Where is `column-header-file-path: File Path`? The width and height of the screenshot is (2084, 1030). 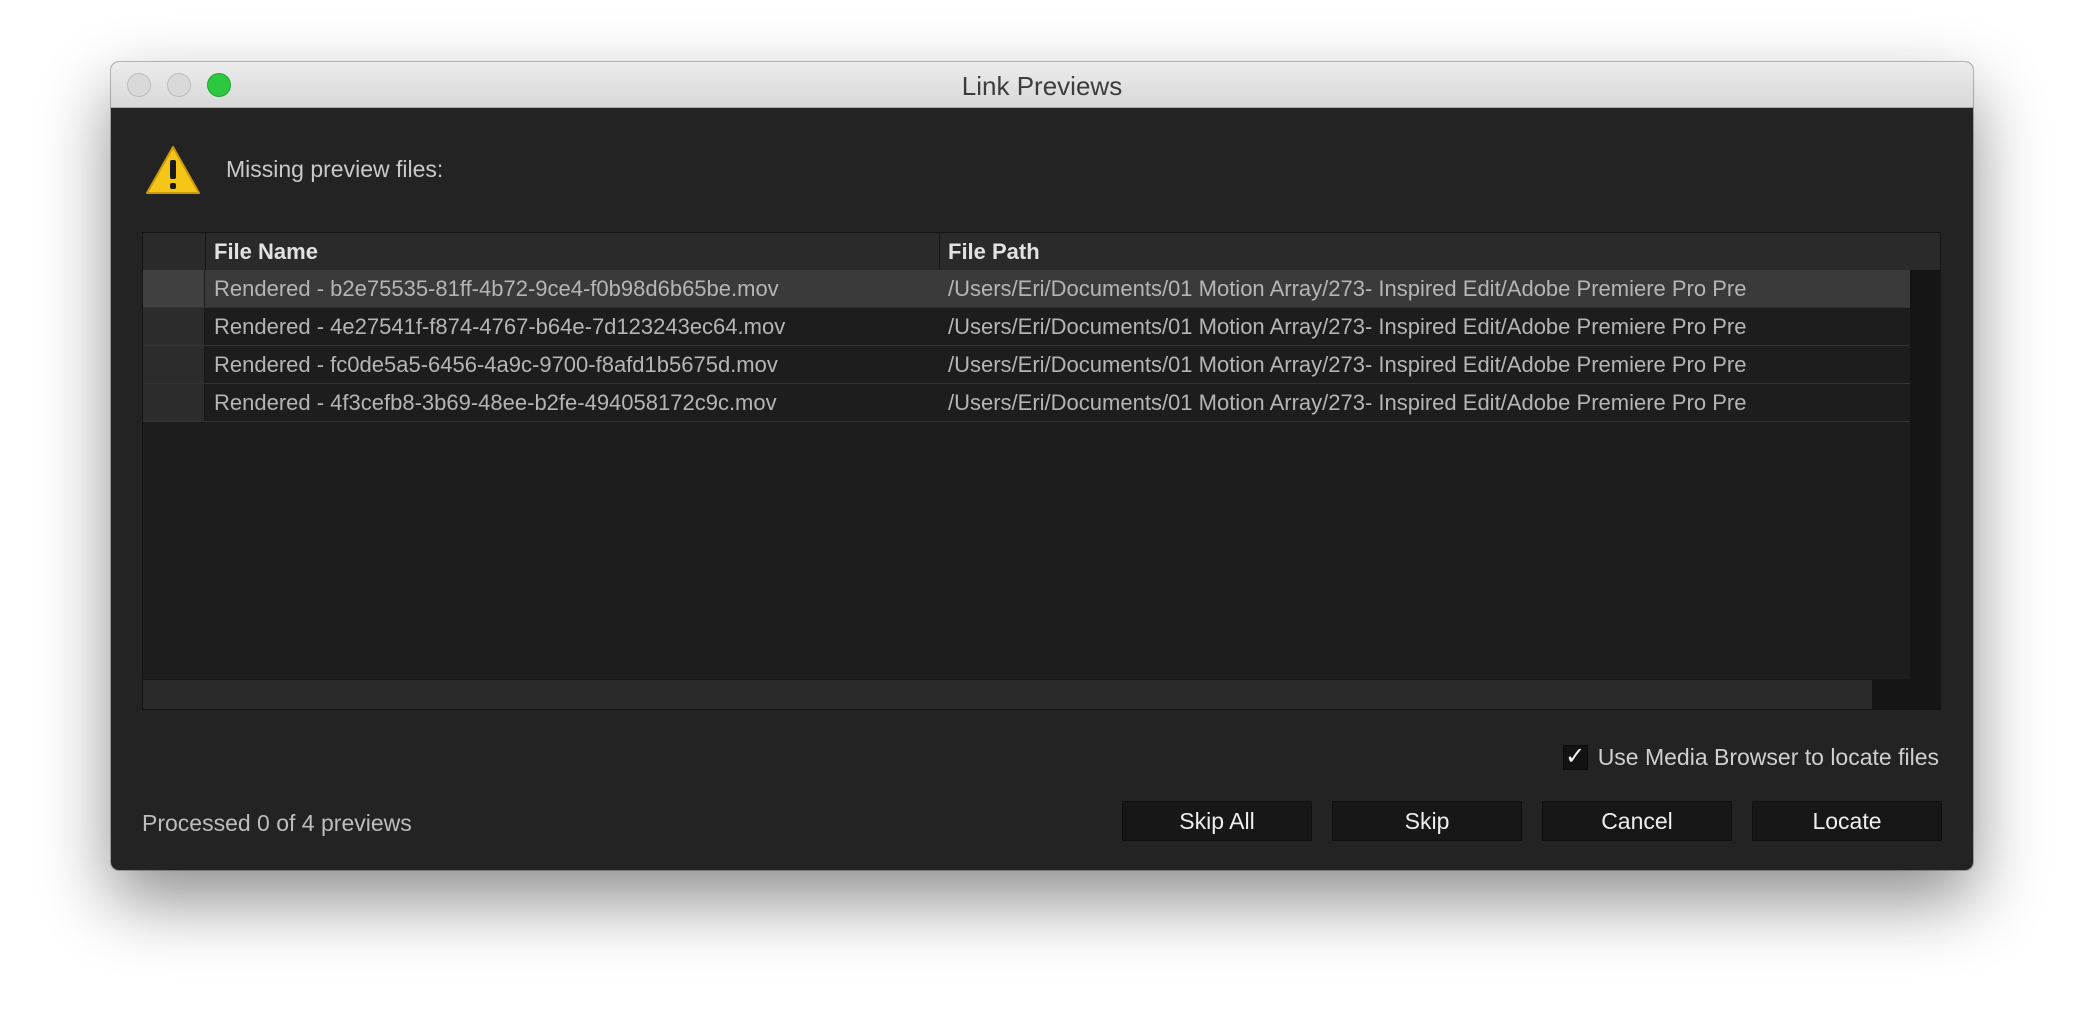
column-header-file-path: File Path is located at coordinates (994, 251).